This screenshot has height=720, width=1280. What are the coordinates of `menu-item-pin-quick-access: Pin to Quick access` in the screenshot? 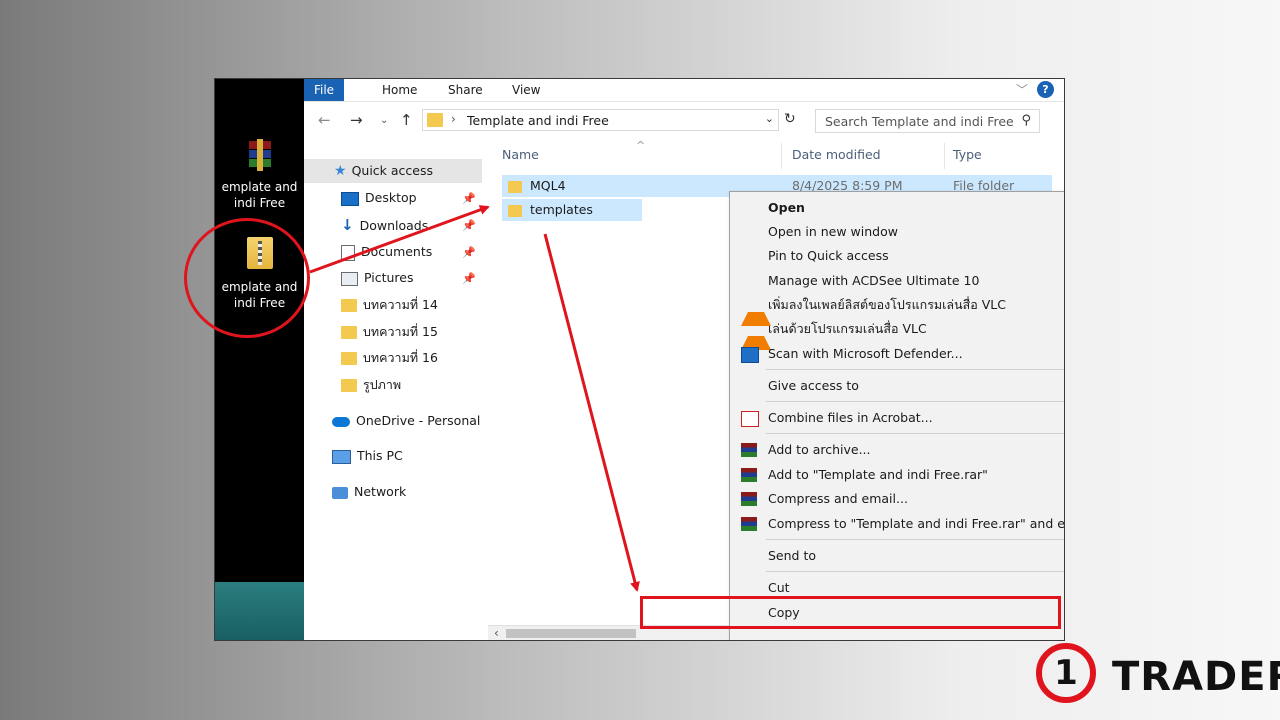 It's located at (897, 256).